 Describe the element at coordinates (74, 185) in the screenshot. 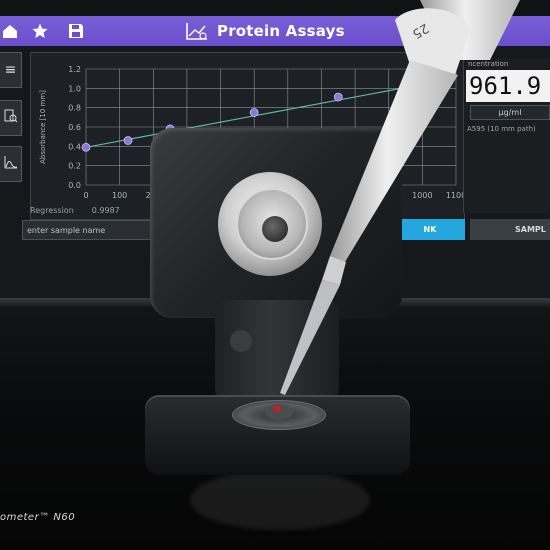

I see `y-tick-label: 0.0` at that location.